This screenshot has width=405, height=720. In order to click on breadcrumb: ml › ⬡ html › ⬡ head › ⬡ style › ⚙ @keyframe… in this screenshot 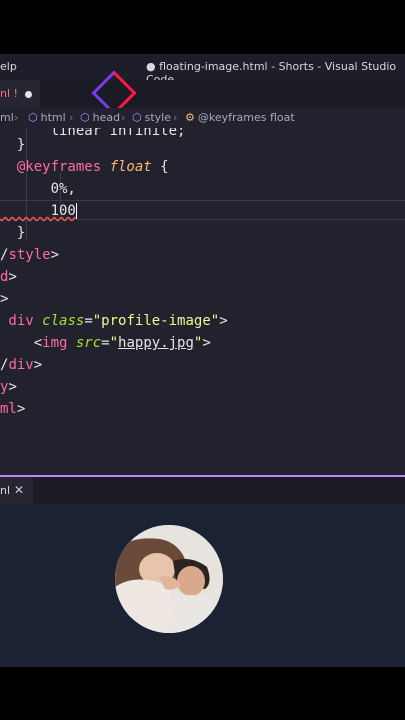, I will do `click(202, 118)`.